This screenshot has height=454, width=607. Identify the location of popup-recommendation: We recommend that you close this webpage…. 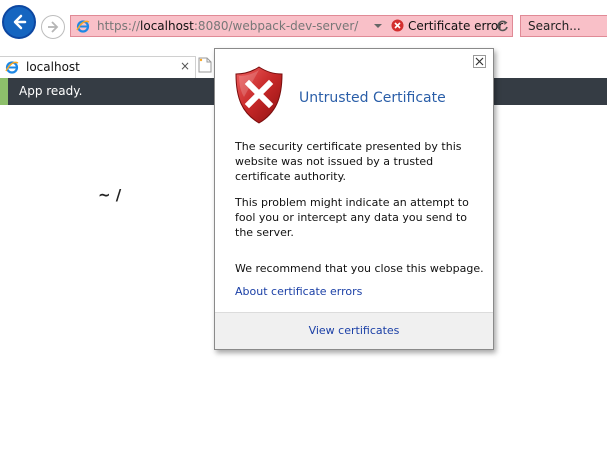
(359, 268).